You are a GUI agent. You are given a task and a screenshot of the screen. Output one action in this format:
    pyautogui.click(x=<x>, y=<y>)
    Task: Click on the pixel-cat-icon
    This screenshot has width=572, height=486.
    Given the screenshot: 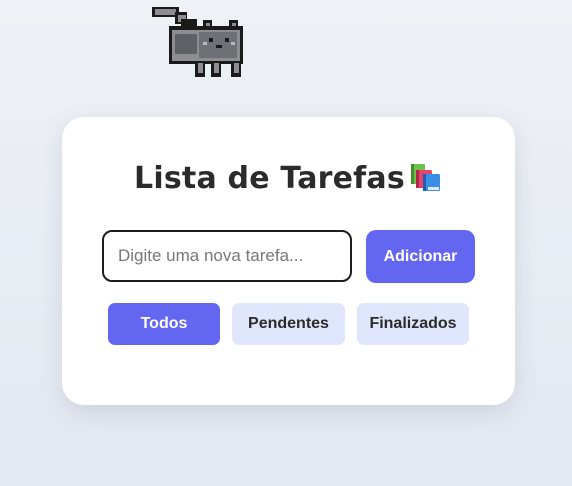 What is the action you would take?
    pyautogui.click(x=197, y=42)
    